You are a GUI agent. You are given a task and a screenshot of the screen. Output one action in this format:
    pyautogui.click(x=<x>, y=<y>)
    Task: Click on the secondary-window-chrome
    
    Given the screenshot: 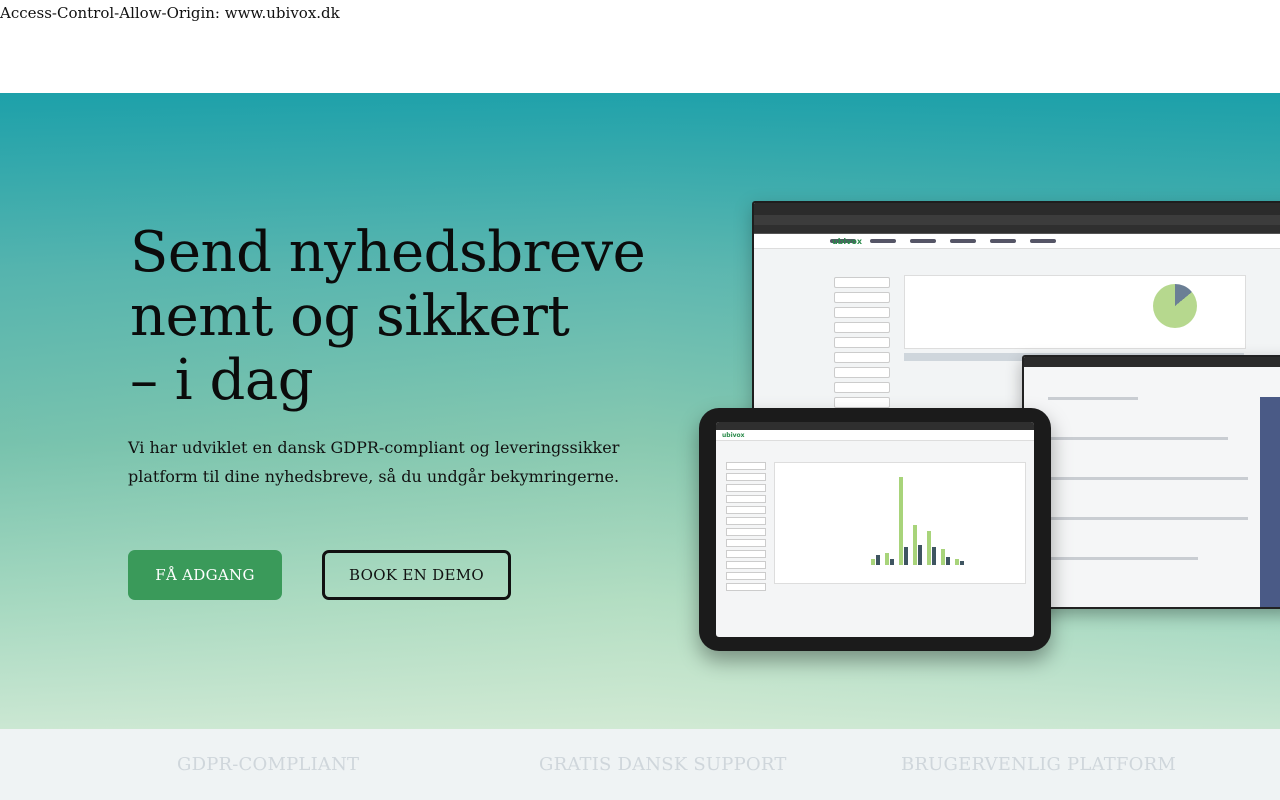 What is the action you would take?
    pyautogui.click(x=1152, y=362)
    